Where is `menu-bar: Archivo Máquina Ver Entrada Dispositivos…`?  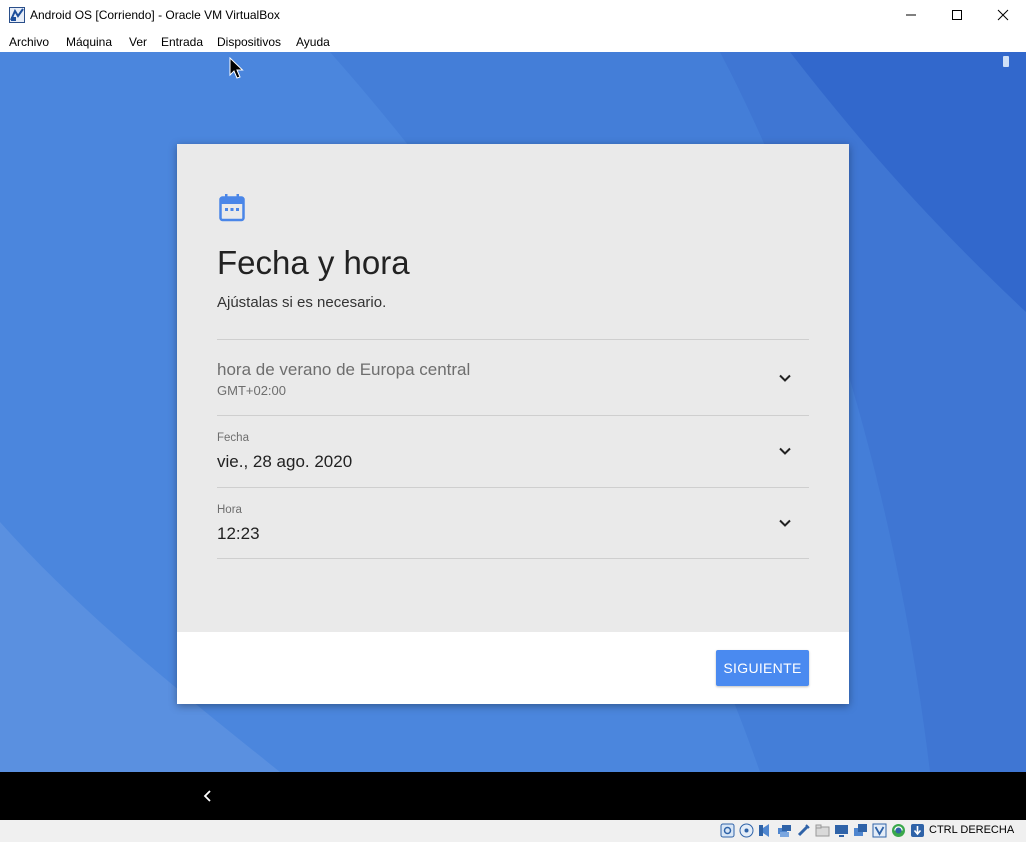
menu-bar: Archivo Máquina Ver Entrada Dispositivos… is located at coordinates (513, 41).